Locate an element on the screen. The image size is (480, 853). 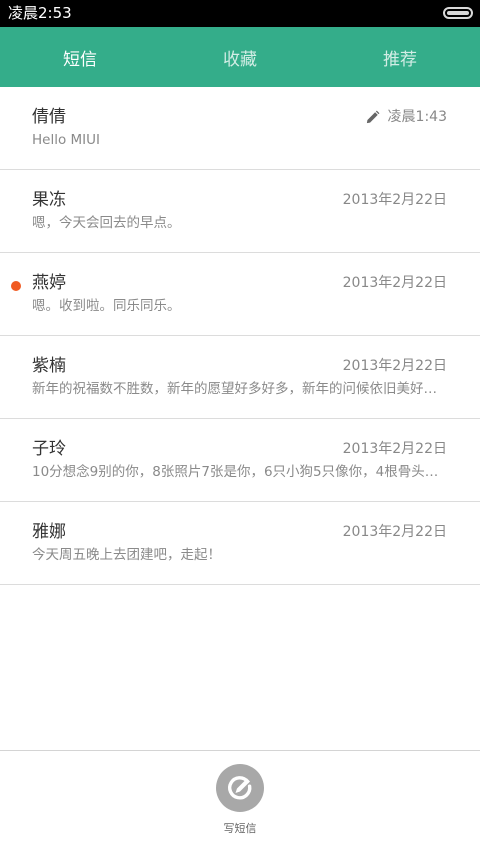
compose-label: 写短信 is located at coordinates (240, 828).